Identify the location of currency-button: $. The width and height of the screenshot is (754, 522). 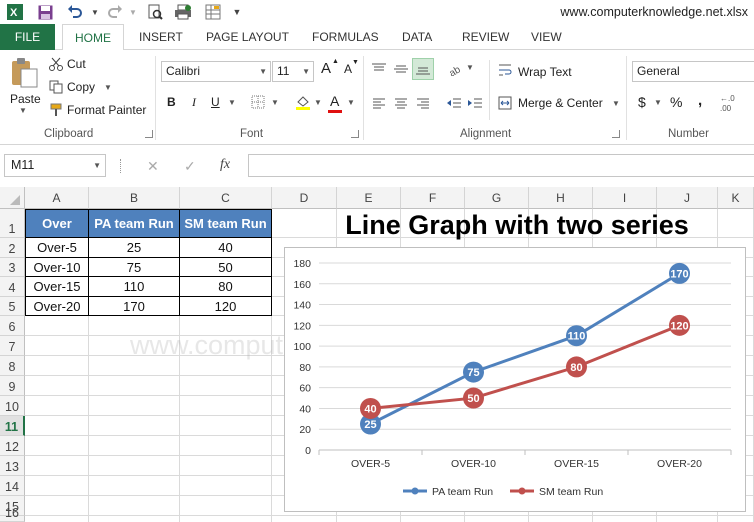
(642, 102).